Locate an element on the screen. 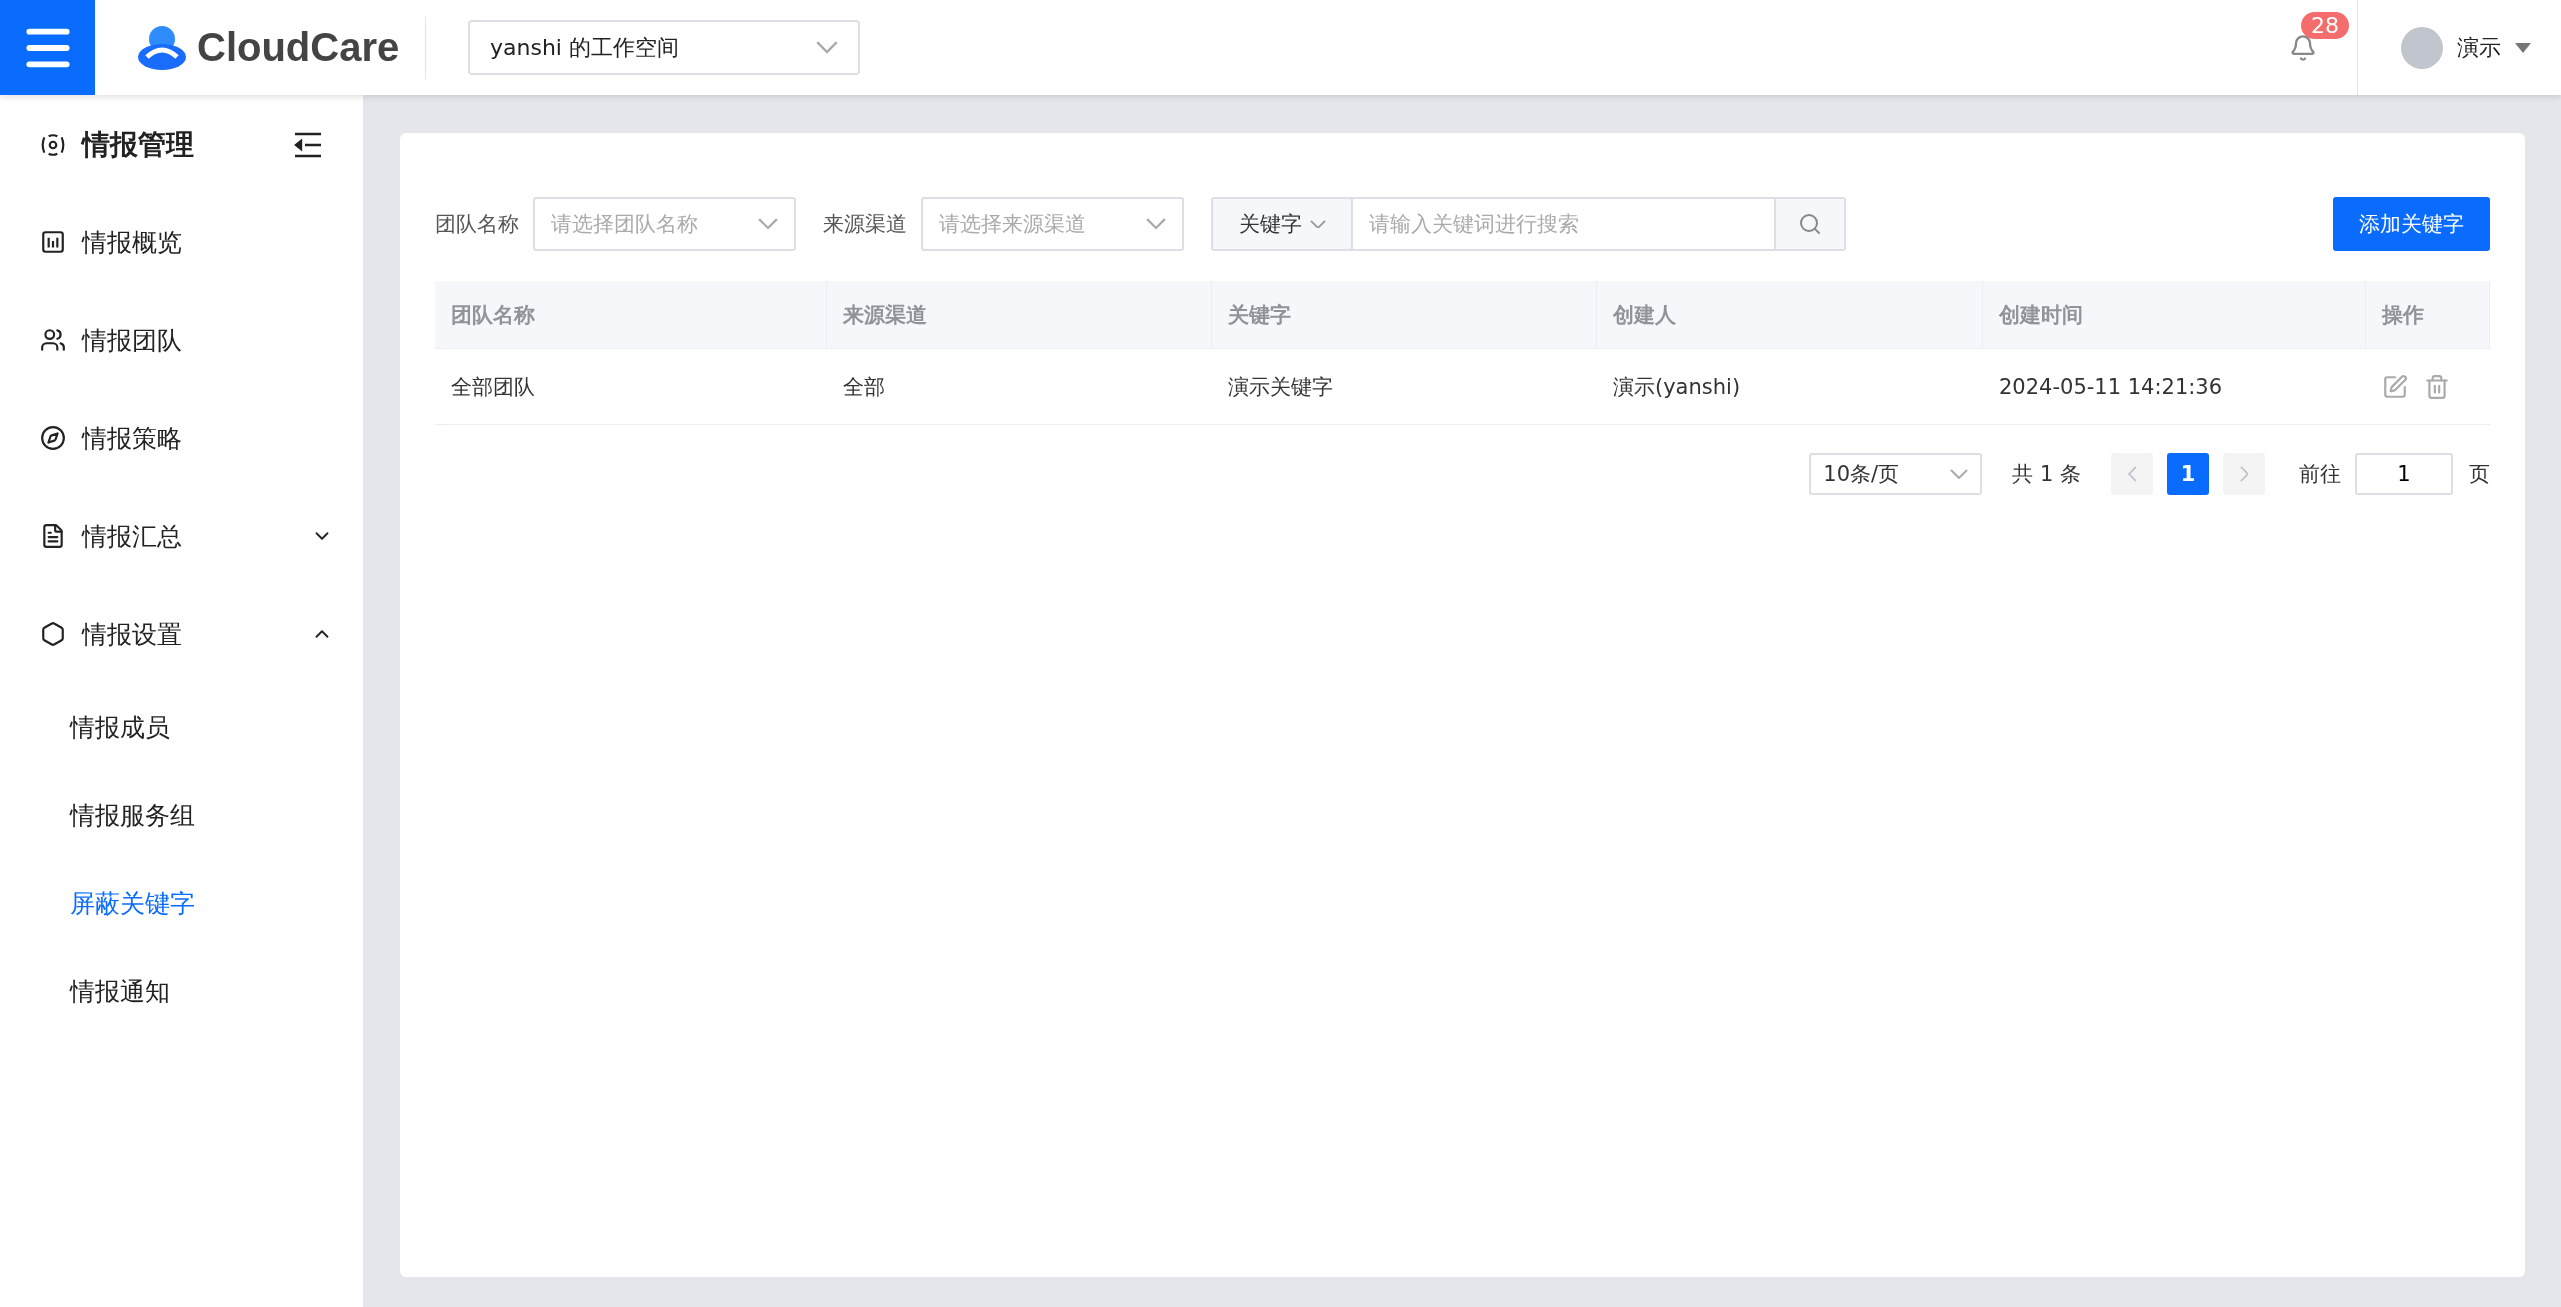  column-header: 创建人 is located at coordinates (1790, 315).